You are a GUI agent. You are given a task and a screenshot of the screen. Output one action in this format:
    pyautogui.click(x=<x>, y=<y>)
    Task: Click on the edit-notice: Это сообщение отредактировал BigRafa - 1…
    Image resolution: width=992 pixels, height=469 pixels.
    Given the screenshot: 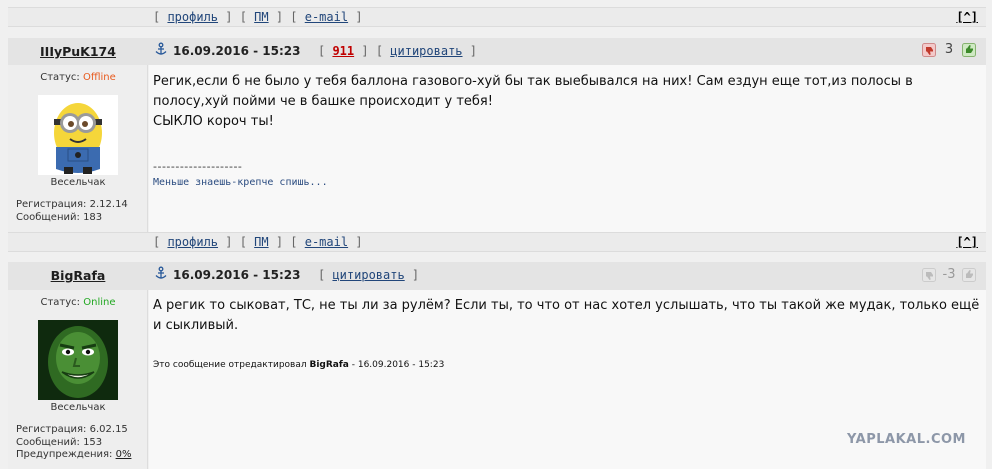 What is the action you would take?
    pyautogui.click(x=298, y=365)
    